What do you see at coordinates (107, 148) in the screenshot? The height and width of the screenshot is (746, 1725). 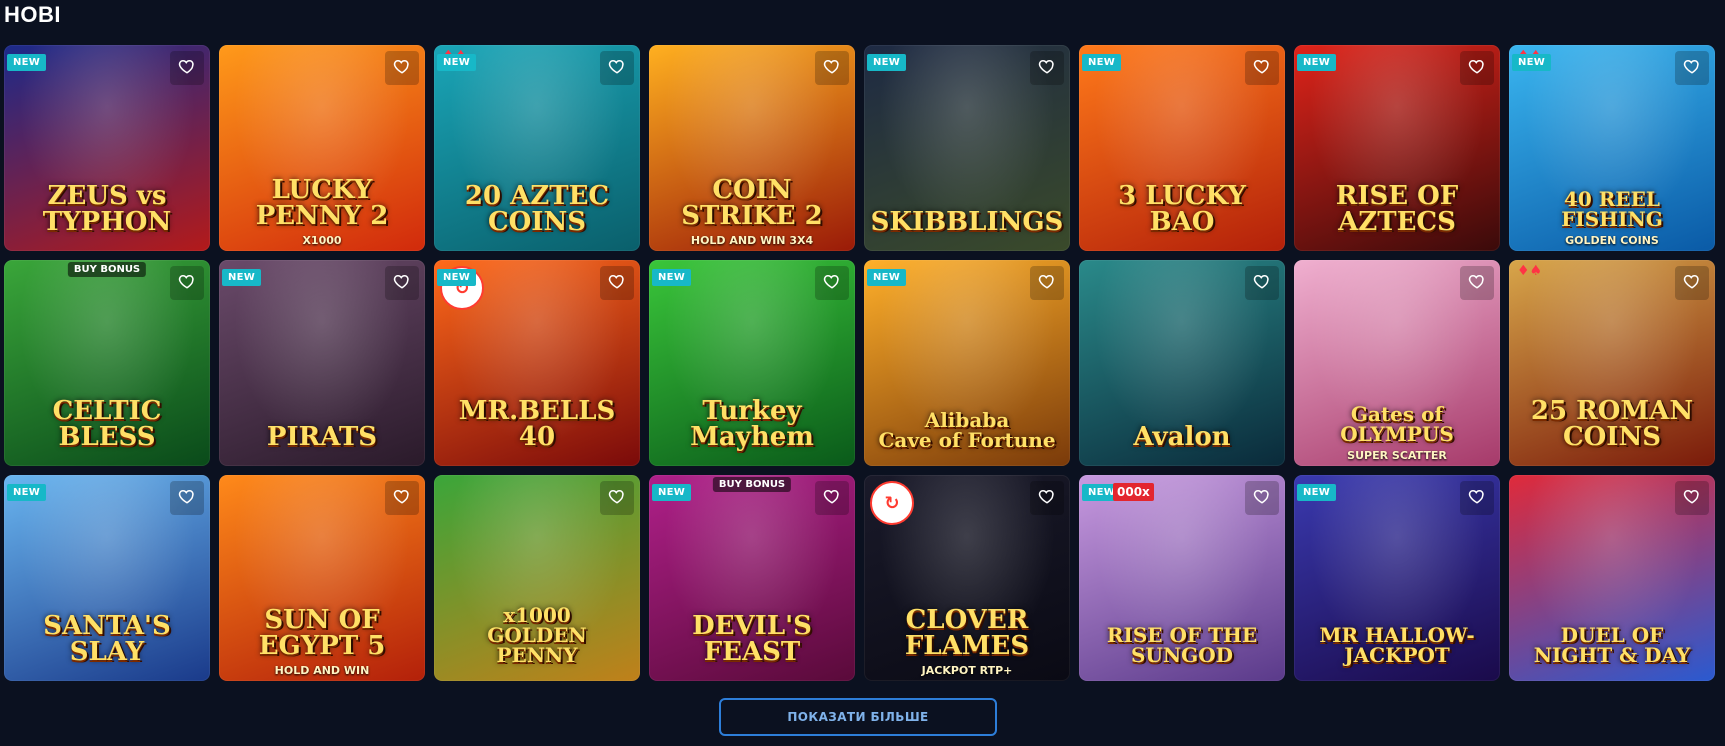 I see `game-tile-zeus-vs-typhon: NEW ZEUS vs TYPHON` at bounding box center [107, 148].